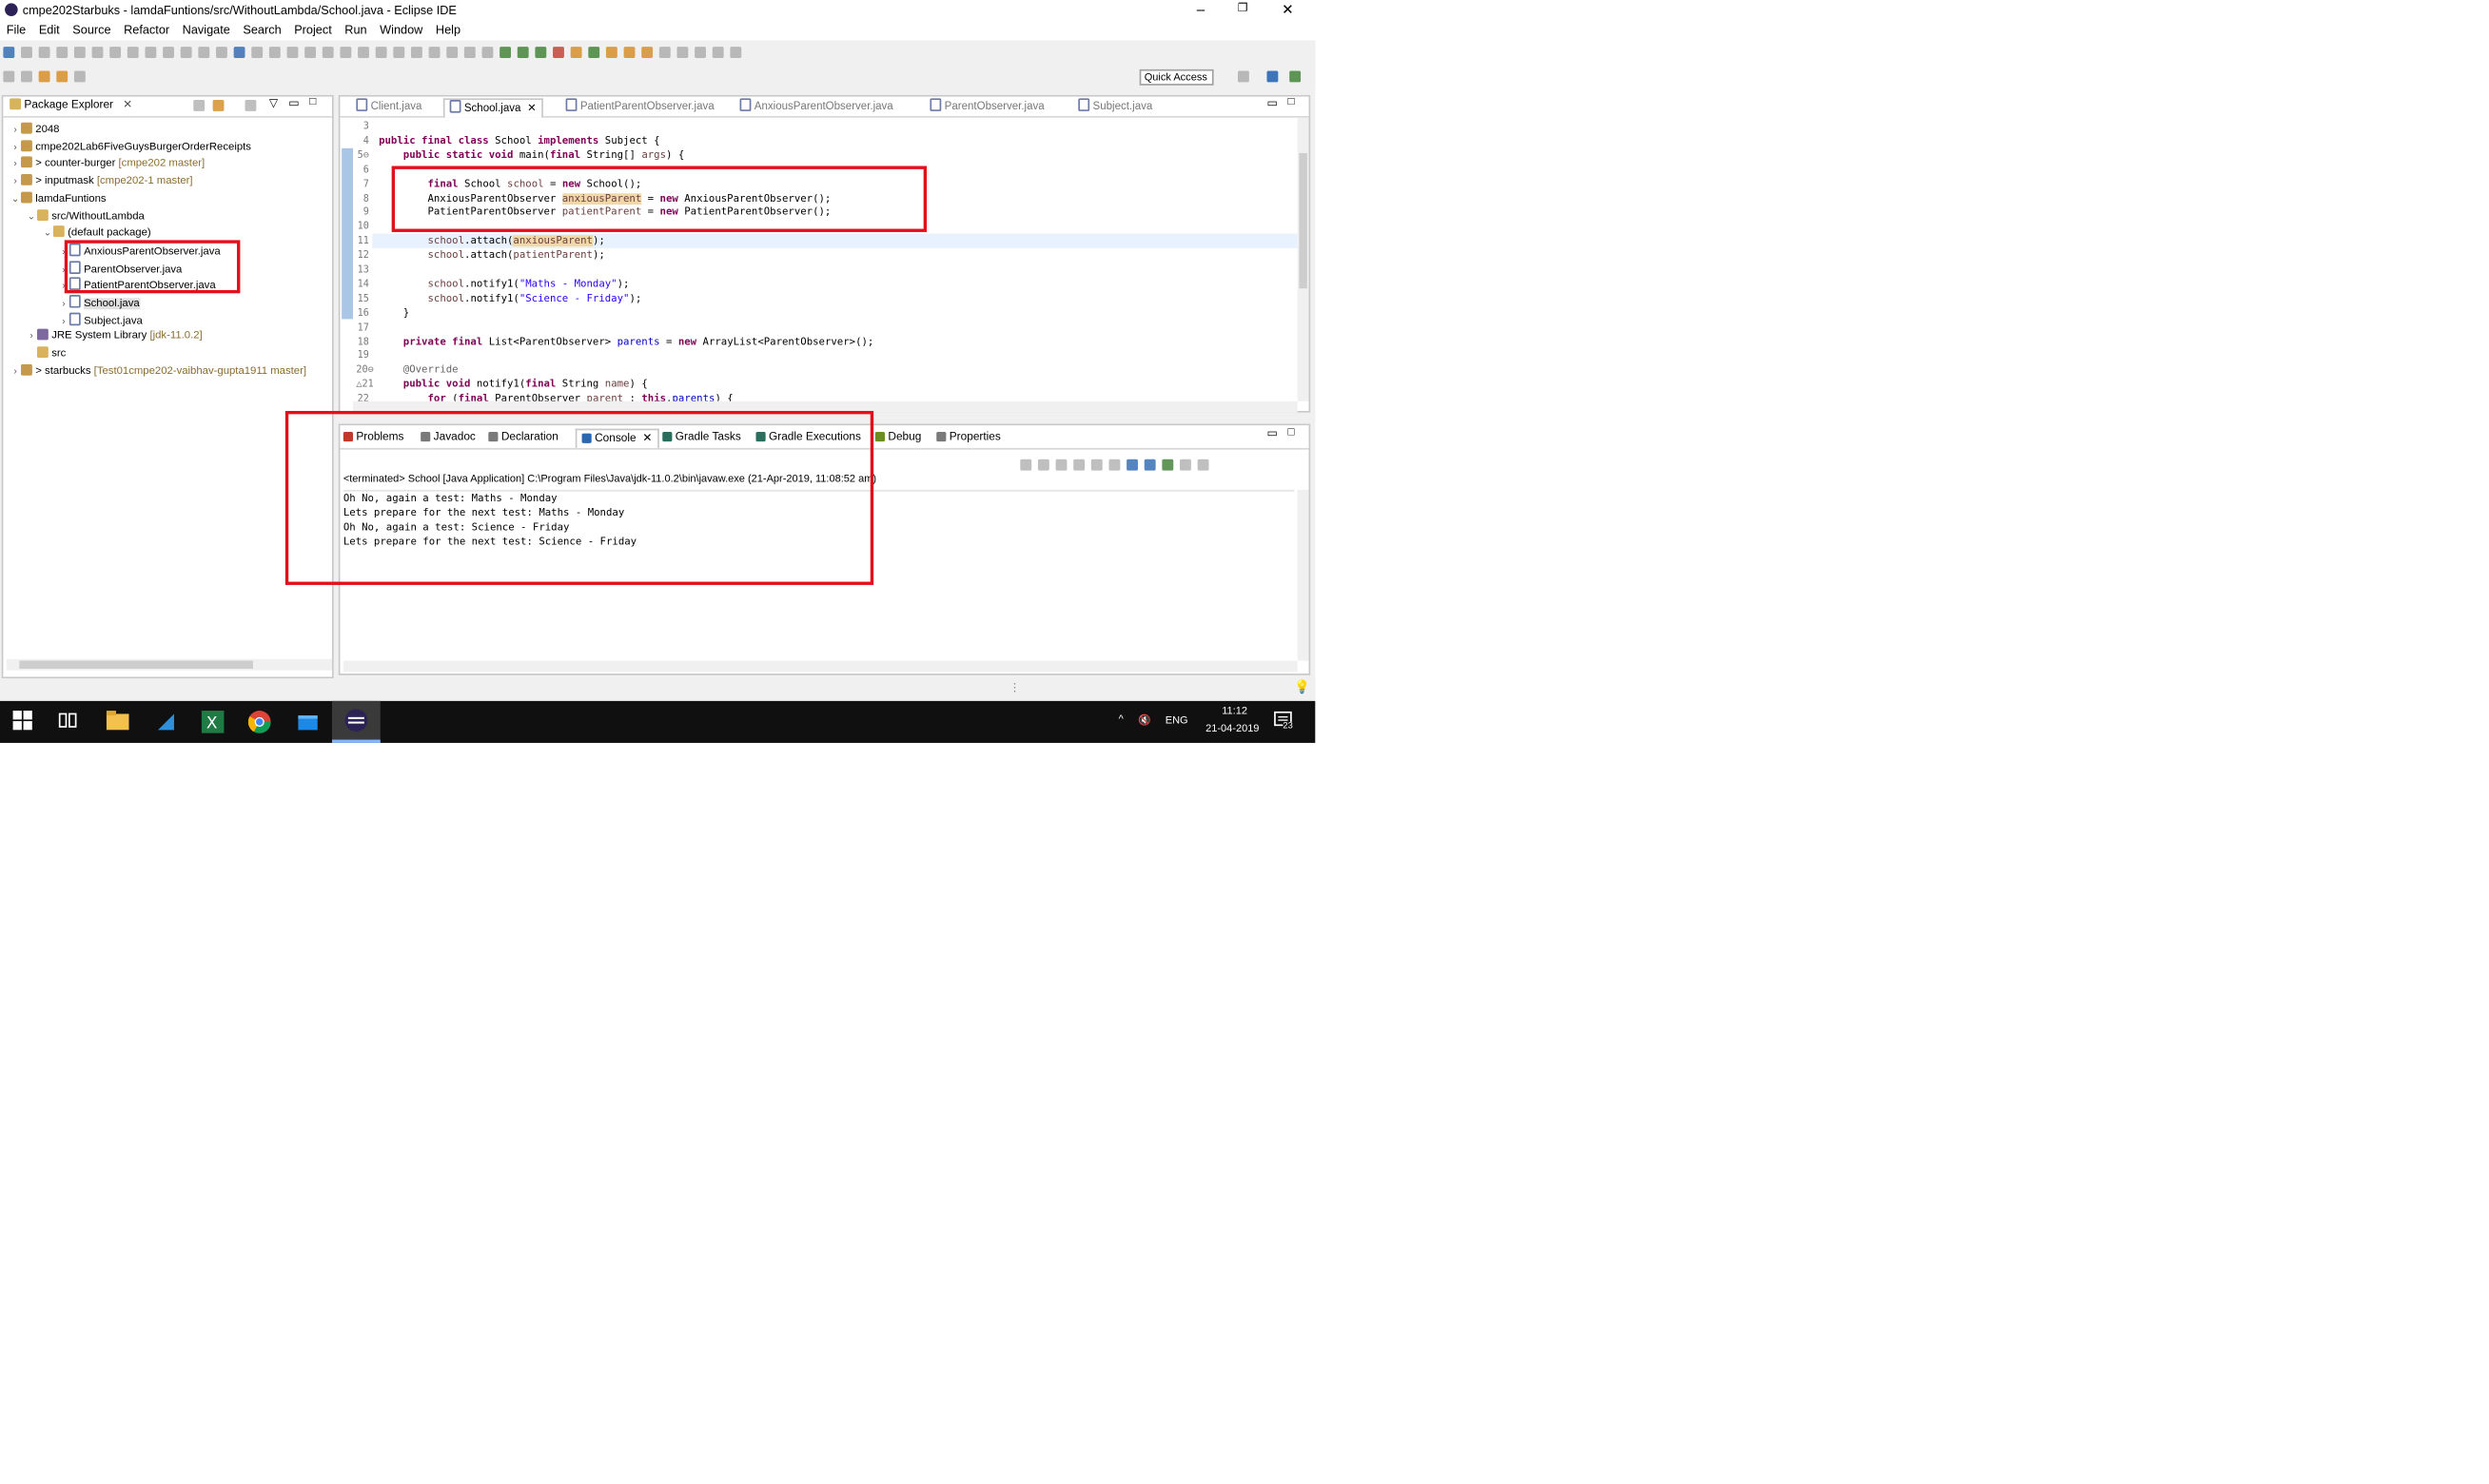 The width and height of the screenshot is (2489, 1484). I want to click on clock-date: 21-04-2019, so click(1232, 729).